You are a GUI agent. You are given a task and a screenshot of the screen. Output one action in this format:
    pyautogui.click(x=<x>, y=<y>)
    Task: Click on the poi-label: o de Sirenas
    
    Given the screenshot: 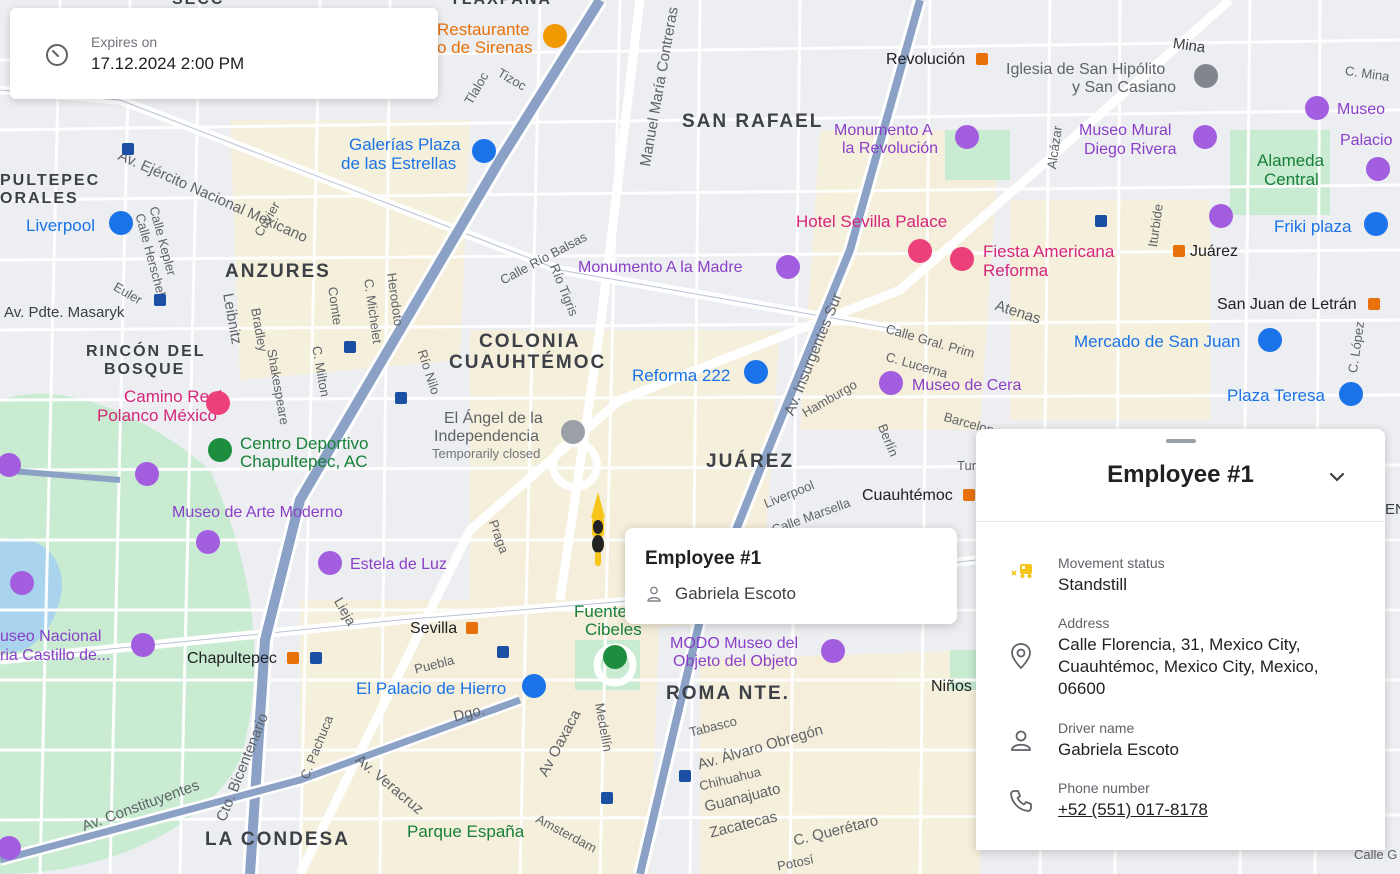 What is the action you would take?
    pyautogui.click(x=484, y=48)
    